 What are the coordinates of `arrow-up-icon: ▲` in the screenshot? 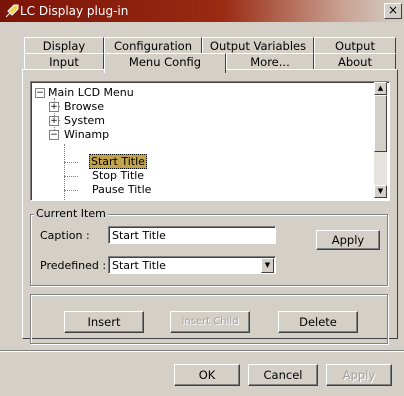 It's located at (380, 88).